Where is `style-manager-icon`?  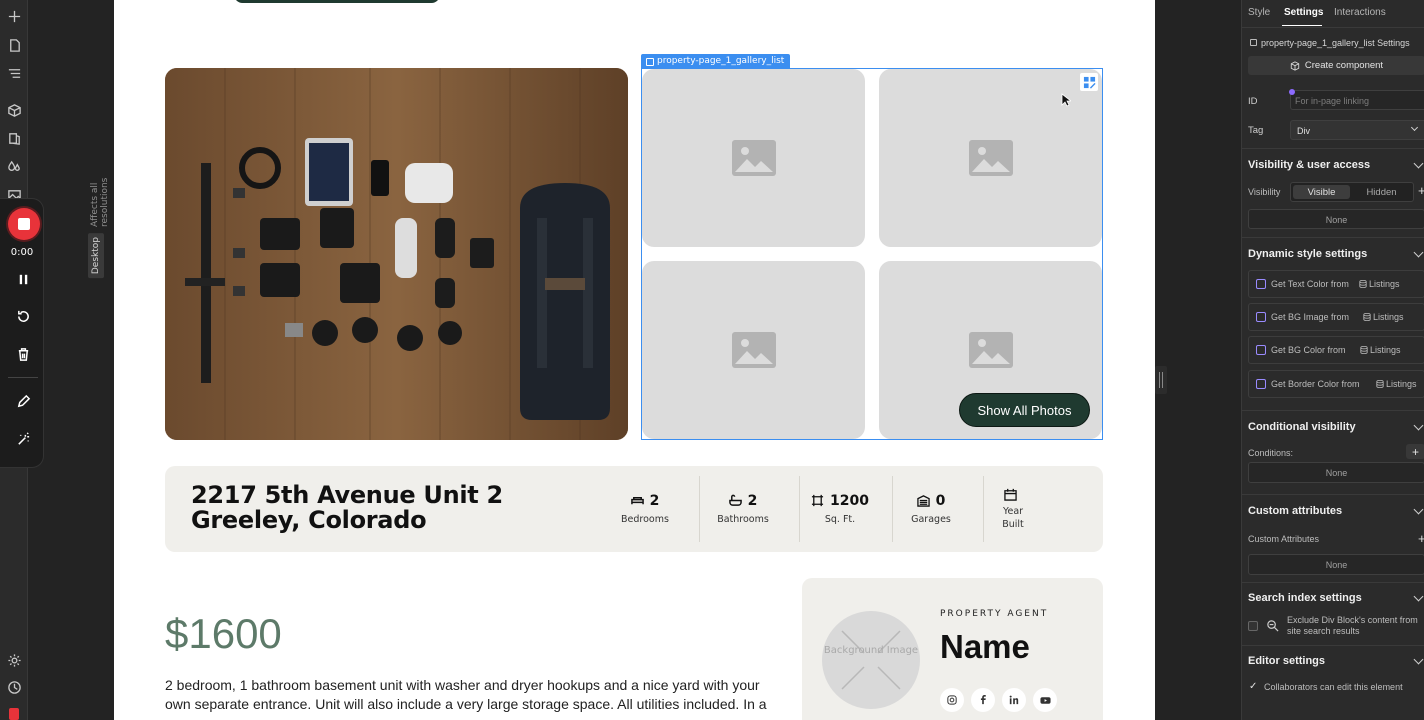
style-manager-icon is located at coordinates (14, 167).